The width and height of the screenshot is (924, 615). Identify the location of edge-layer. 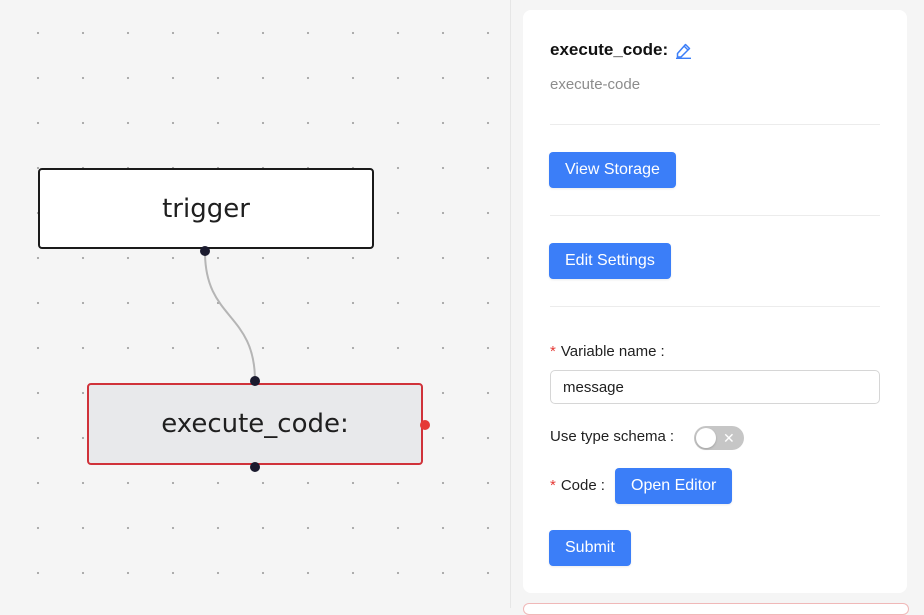
(230, 316).